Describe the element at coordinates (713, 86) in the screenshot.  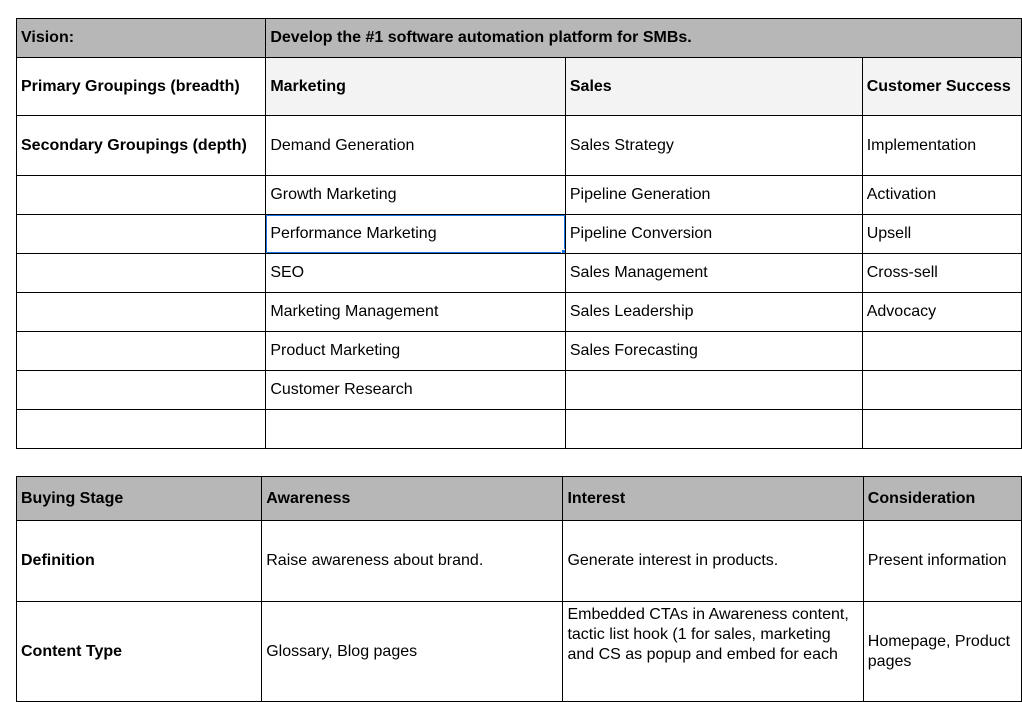
I see `column-header-sales: Sales` at that location.